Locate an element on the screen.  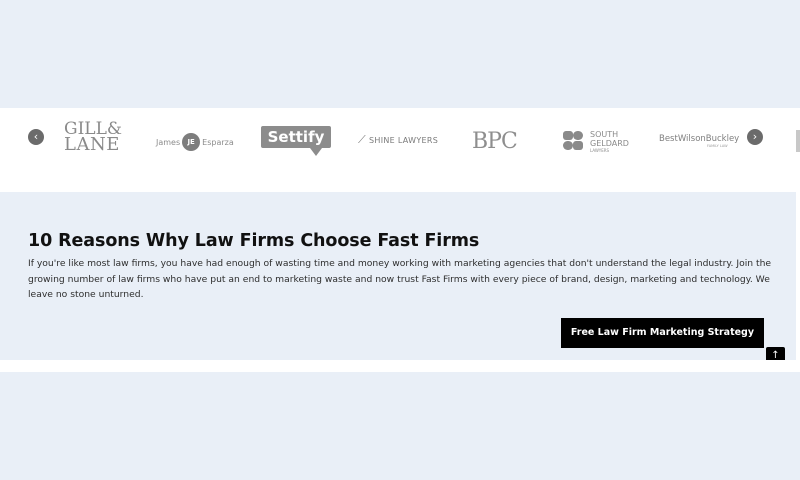
logo-gill-lane: GILL& LANE is located at coordinates (95, 138).